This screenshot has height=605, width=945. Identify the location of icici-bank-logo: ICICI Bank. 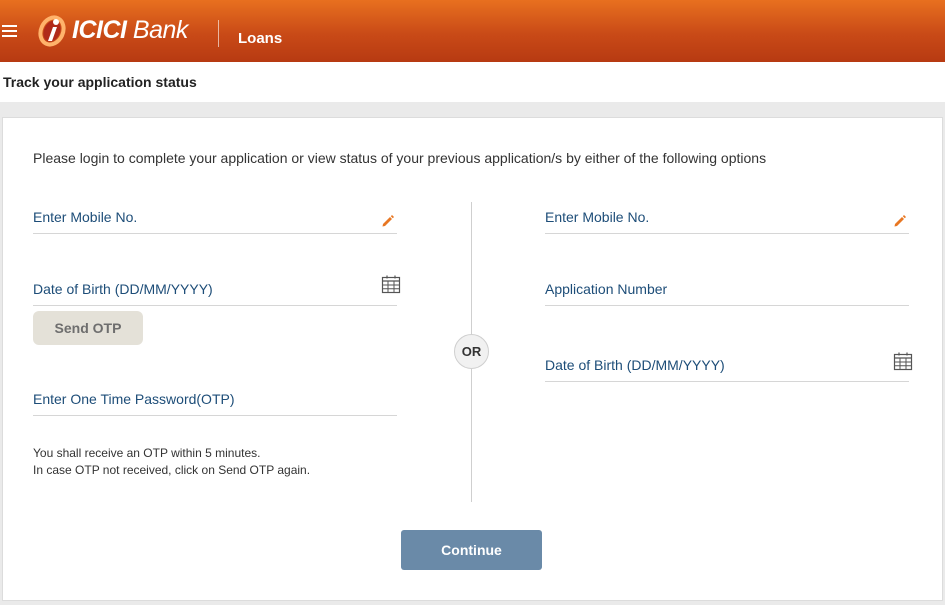
(112, 30).